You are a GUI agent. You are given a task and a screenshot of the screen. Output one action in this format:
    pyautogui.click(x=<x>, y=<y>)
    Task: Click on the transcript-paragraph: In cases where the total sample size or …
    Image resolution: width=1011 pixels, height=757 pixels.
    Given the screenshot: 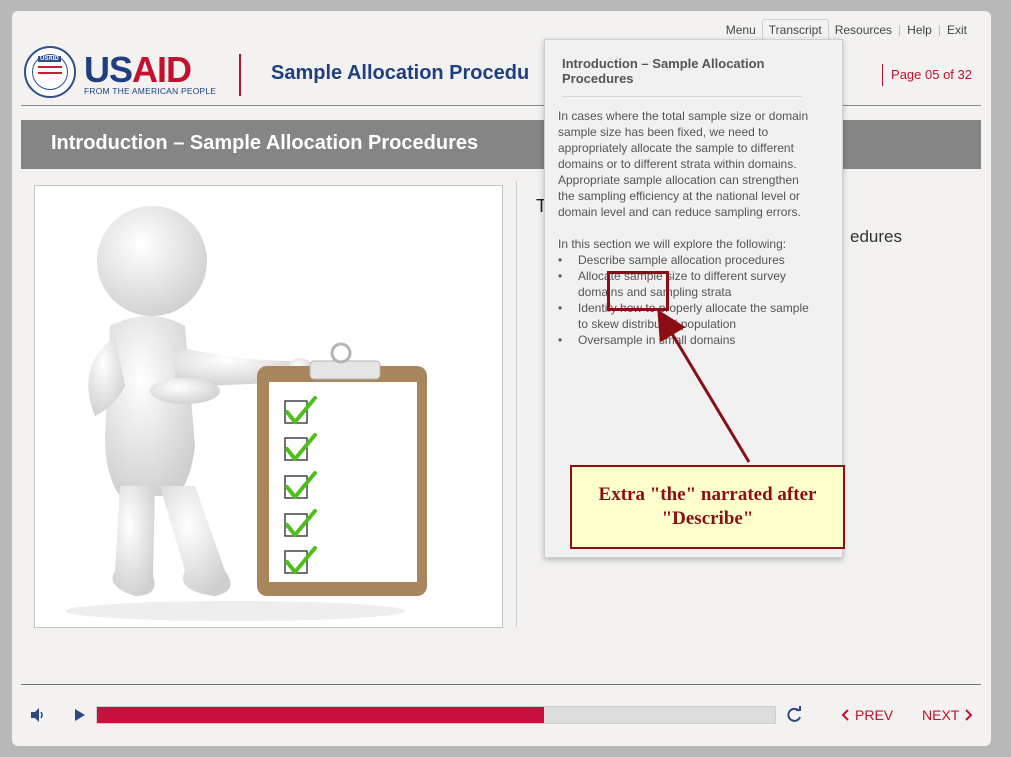 What is the action you would take?
    pyautogui.click(x=683, y=164)
    